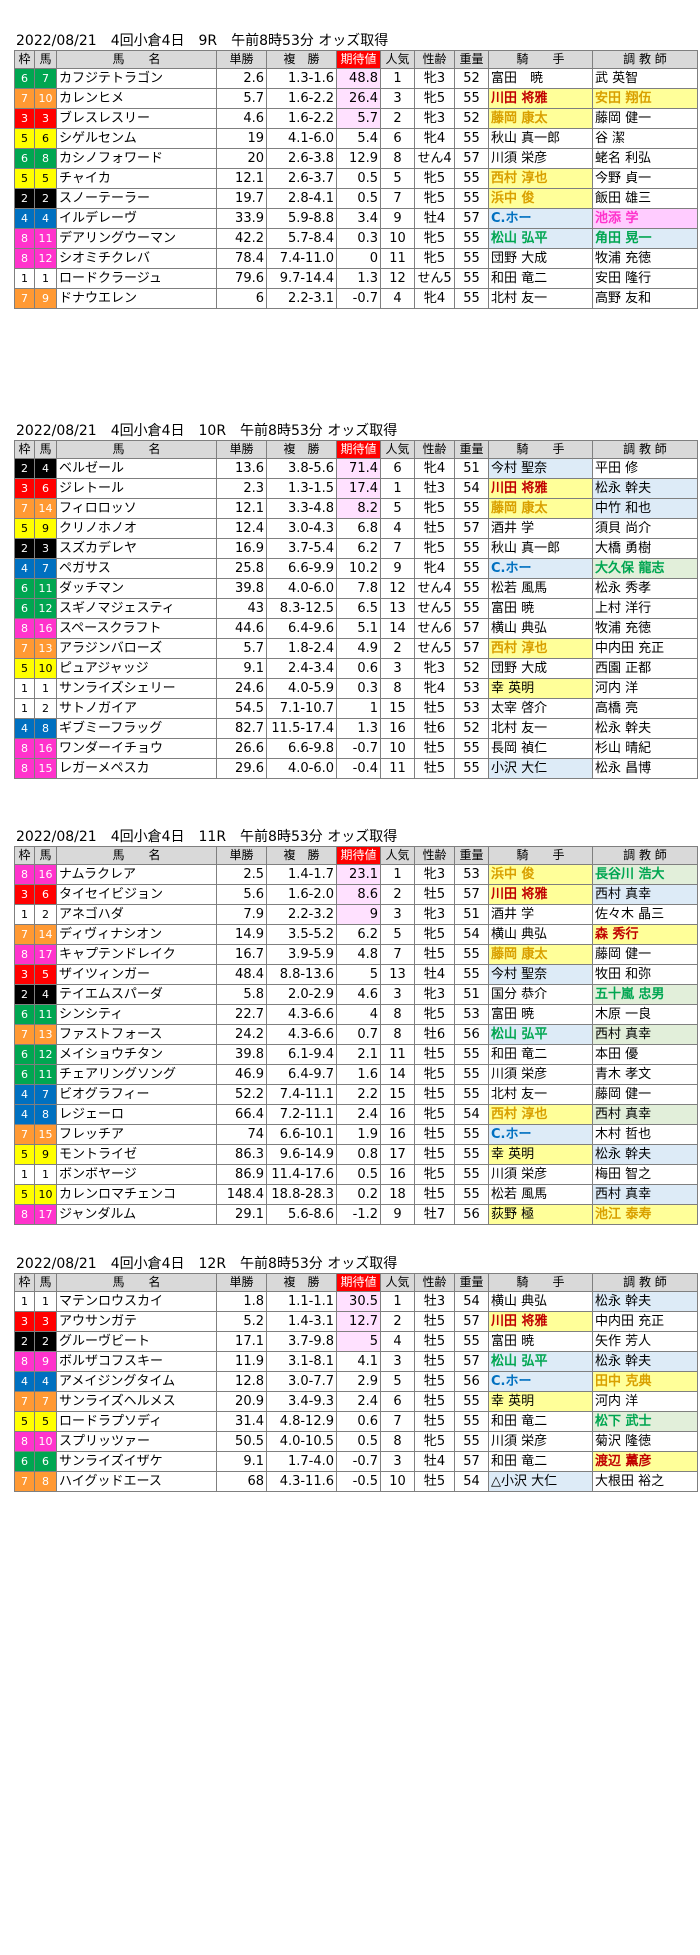 This screenshot has height=1955, width=700. What do you see at coordinates (301, 548) in the screenshot?
I see `place-odds: 3.7-5.4` at bounding box center [301, 548].